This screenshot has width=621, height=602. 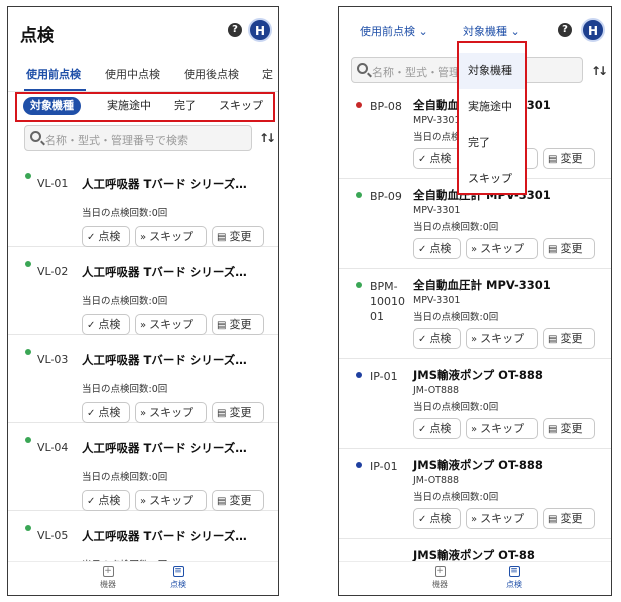 What do you see at coordinates (53, 271) in the screenshot?
I see `item-code: VL-02` at bounding box center [53, 271].